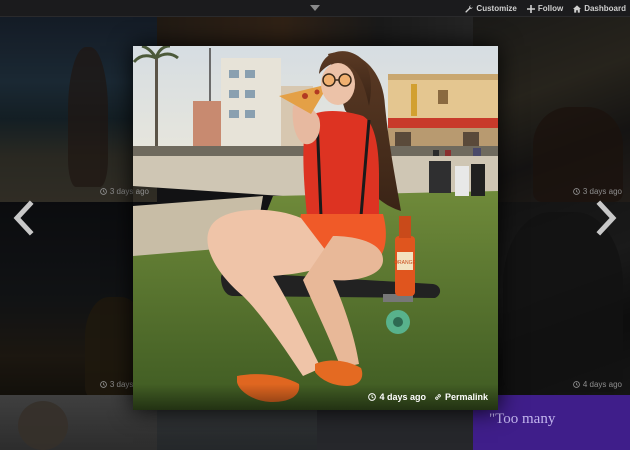 This screenshot has height=450, width=630. What do you see at coordinates (602, 191) in the screenshot?
I see `post-time: 3 days ago` at bounding box center [602, 191].